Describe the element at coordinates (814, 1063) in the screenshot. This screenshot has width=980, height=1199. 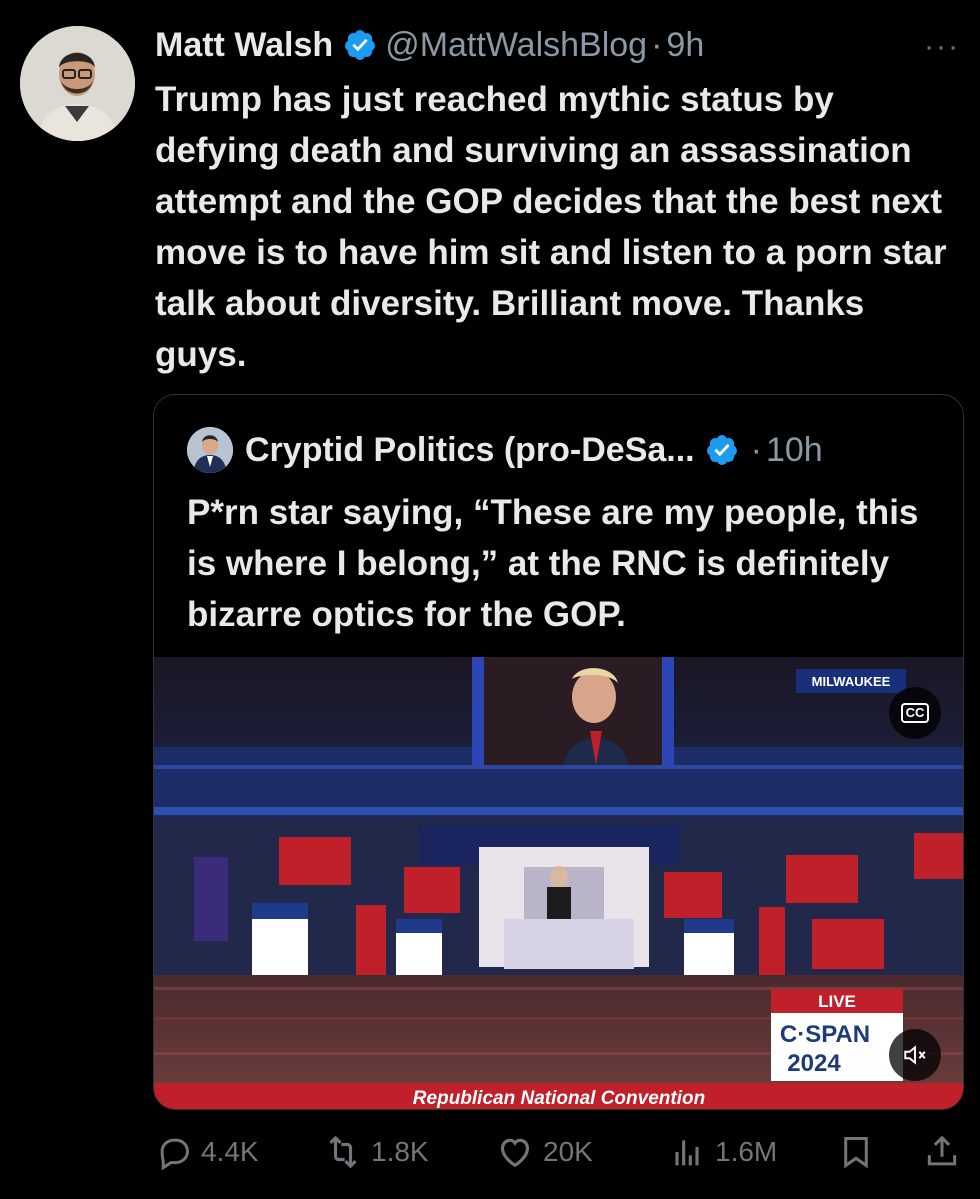
I see `year-label: 2024` at that location.